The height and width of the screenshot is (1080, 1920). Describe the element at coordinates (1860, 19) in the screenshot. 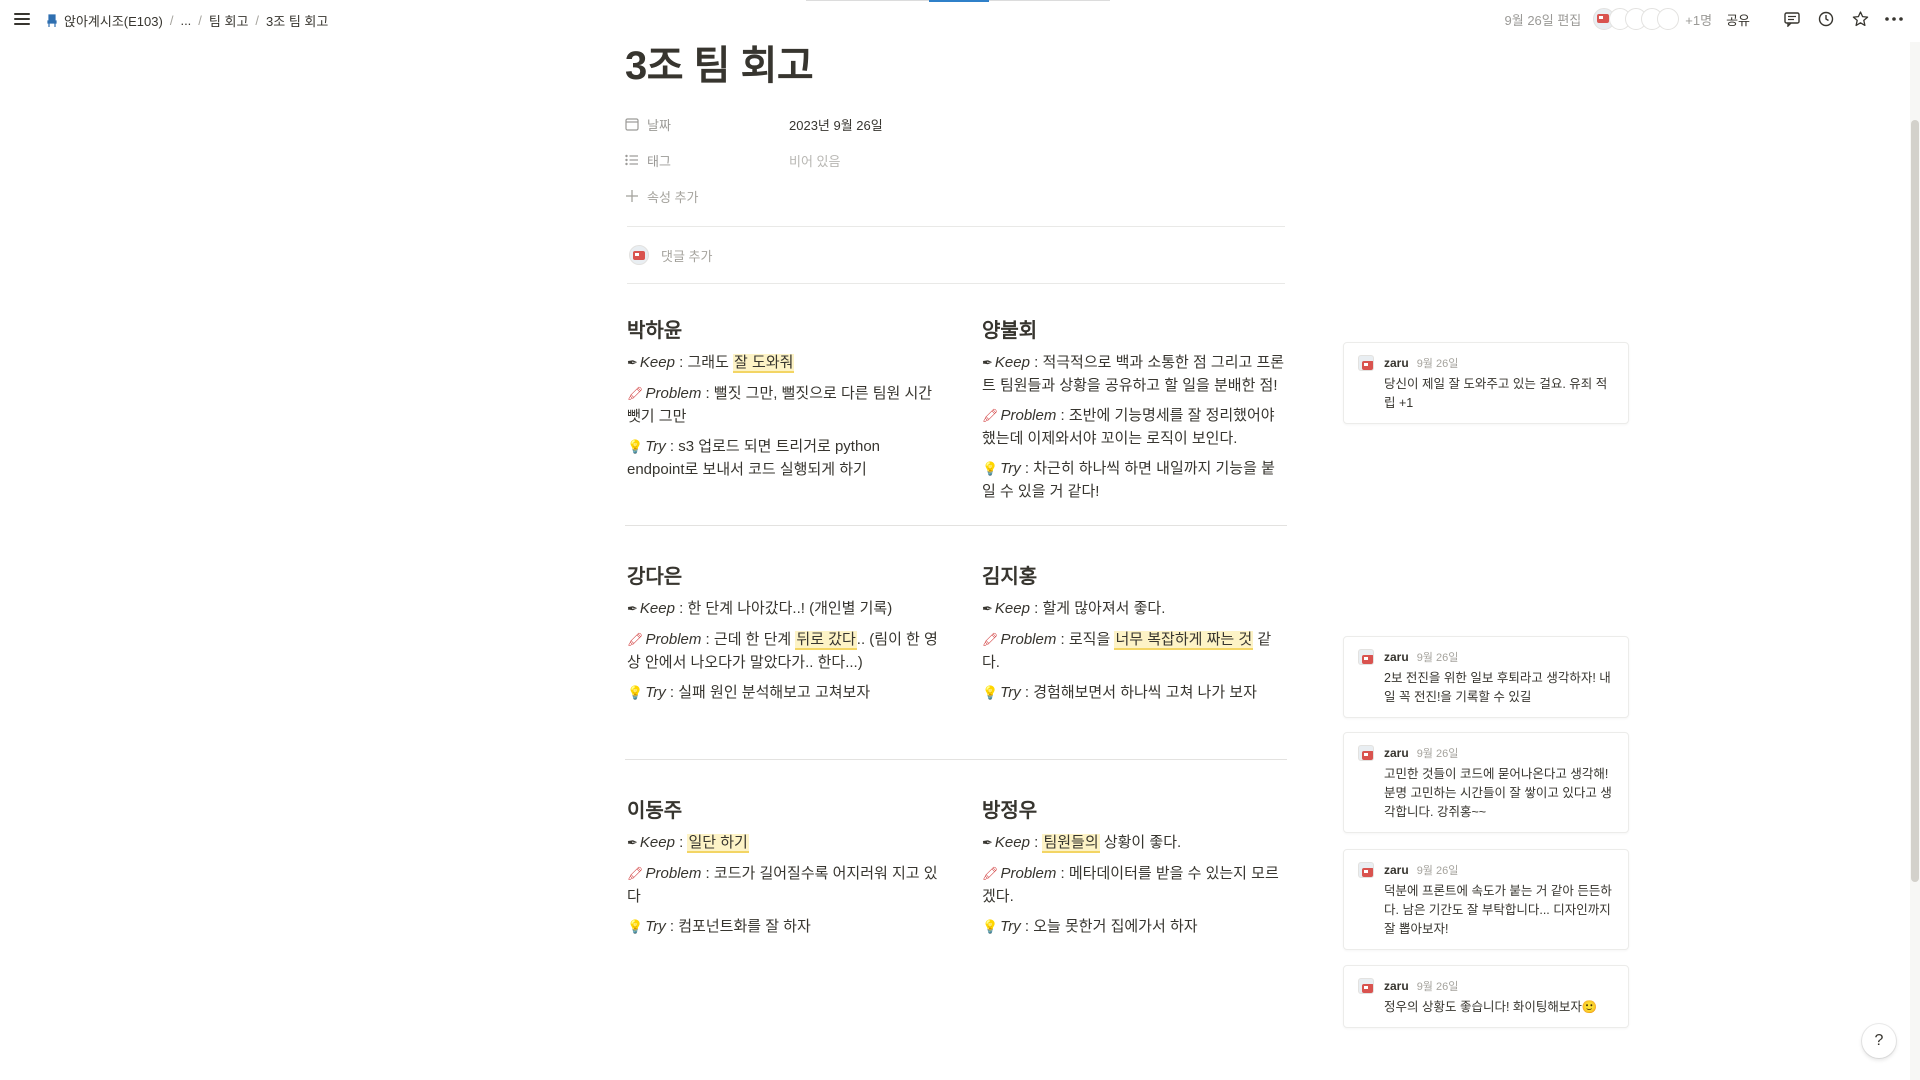

I see `favorite-star-icon` at that location.